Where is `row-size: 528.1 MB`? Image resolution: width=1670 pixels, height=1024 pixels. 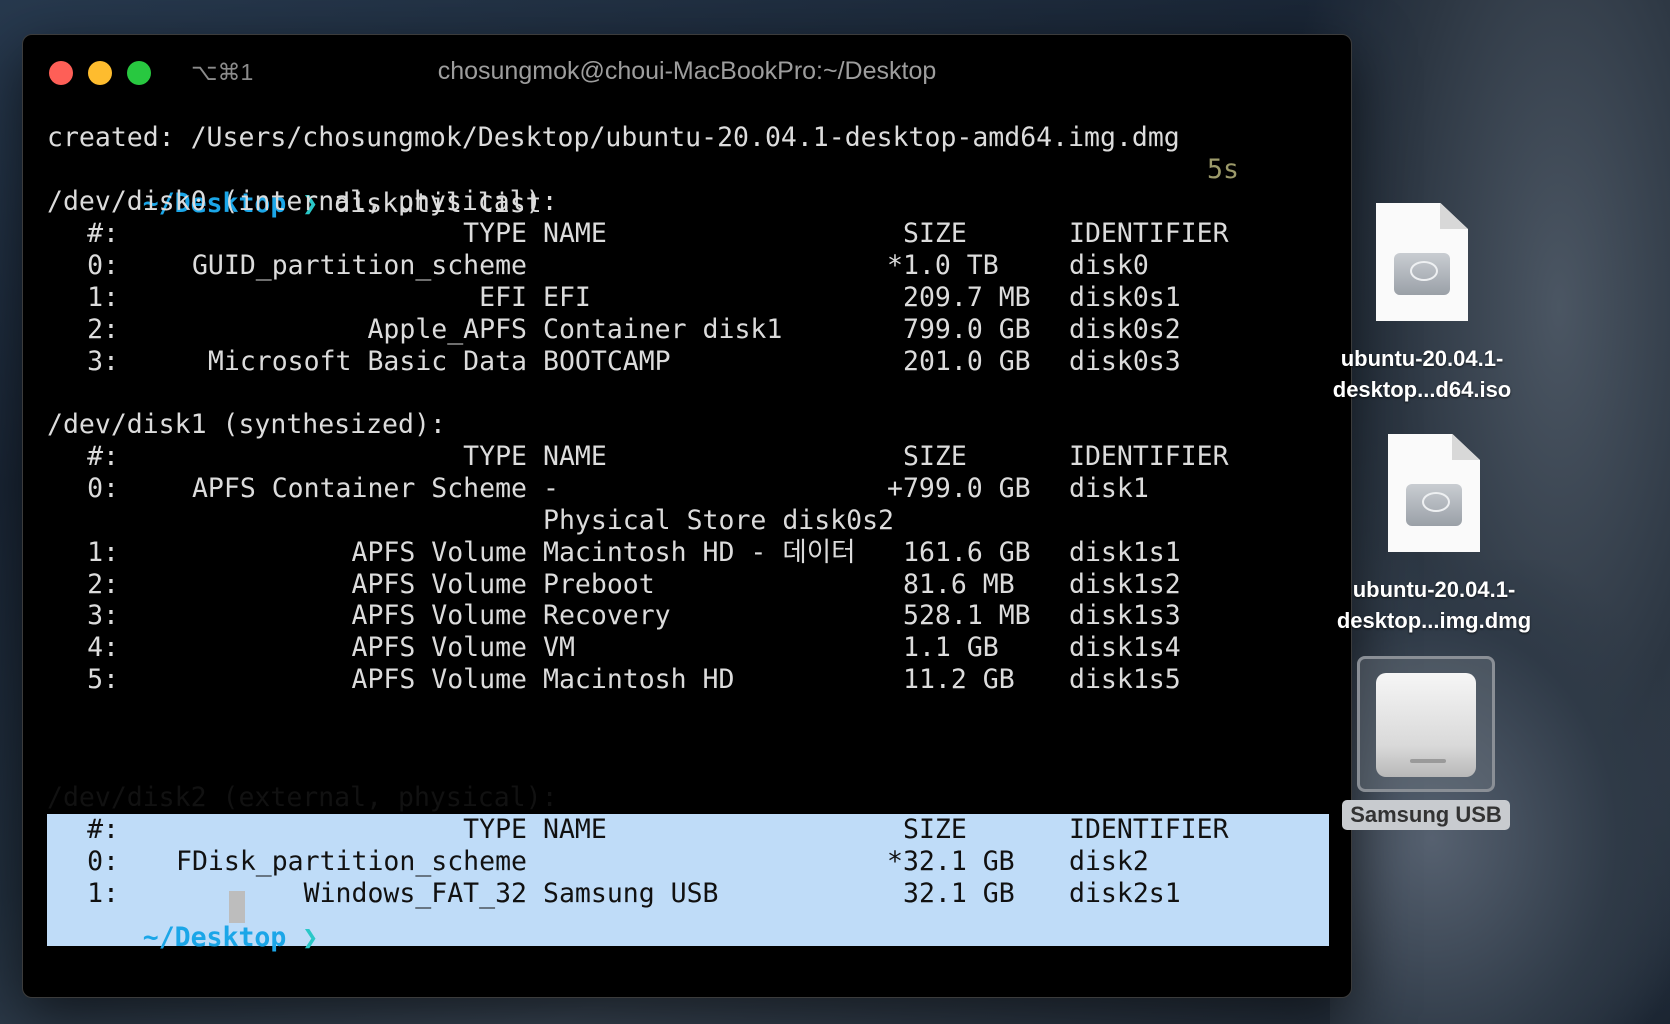 row-size: 528.1 MB is located at coordinates (967, 616).